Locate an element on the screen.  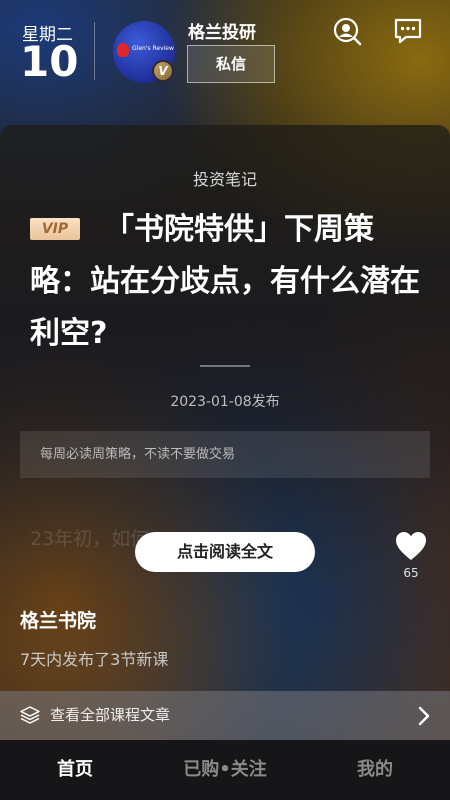
direct-message-button: 私信 is located at coordinates (231, 64).